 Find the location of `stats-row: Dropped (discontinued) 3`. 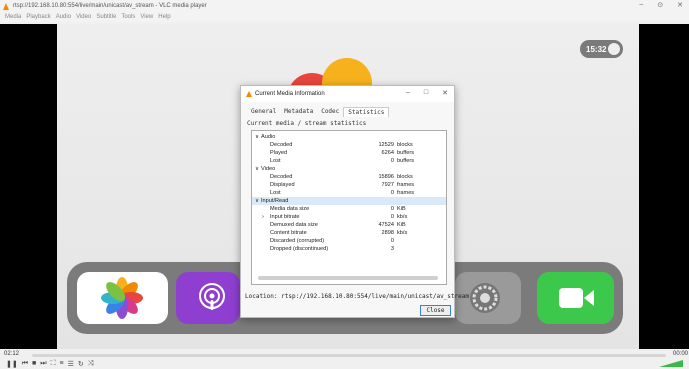

stats-row: Dropped (discontinued) 3 is located at coordinates (349, 249).